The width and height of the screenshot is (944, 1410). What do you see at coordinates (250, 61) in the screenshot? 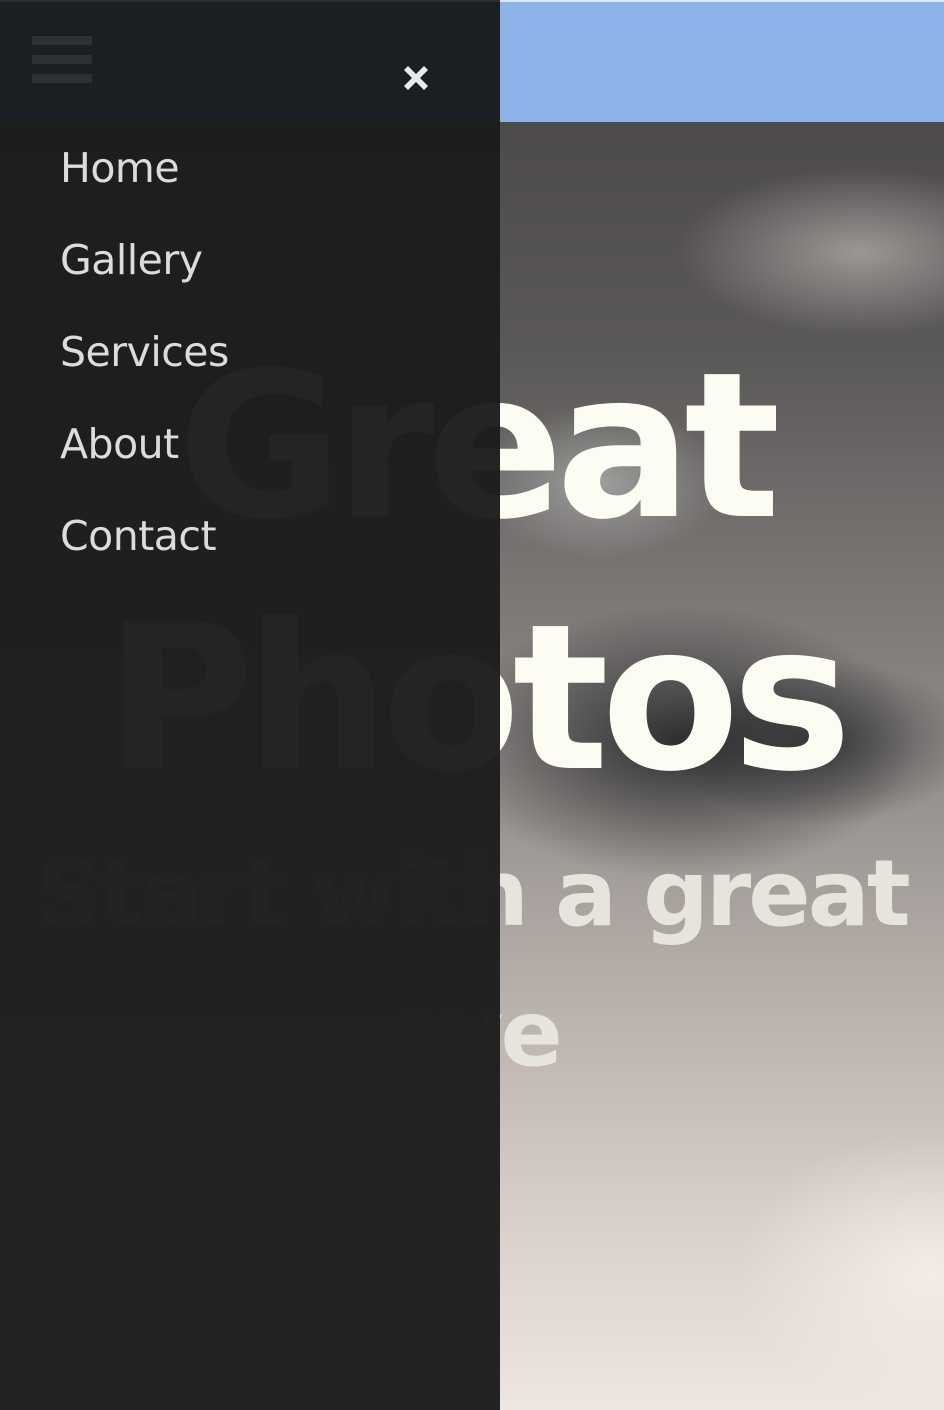
I see `side-menu-header` at bounding box center [250, 61].